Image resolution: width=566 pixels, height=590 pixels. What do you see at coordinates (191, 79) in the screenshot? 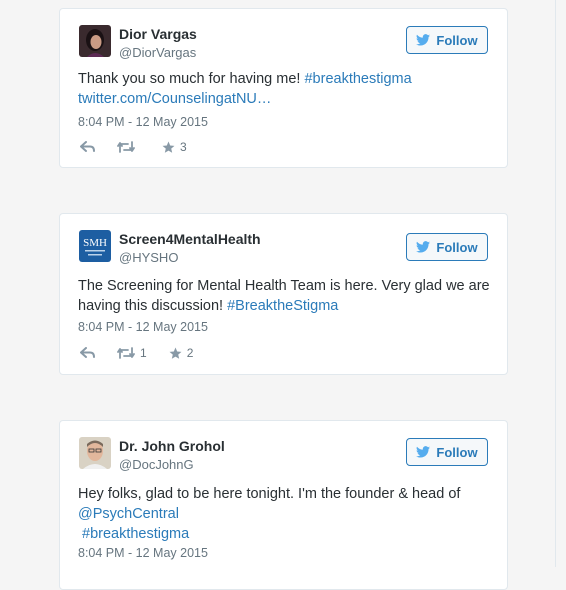
I see `tweet-body: Thank you so much for having me!` at bounding box center [191, 79].